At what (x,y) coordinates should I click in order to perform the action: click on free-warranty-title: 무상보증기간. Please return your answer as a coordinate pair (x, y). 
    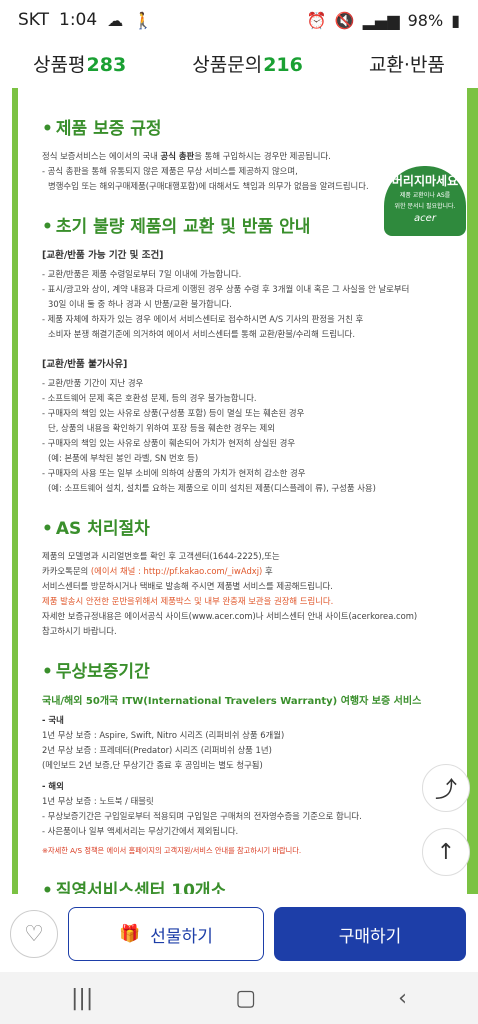
    Looking at the image, I should click on (102, 672).